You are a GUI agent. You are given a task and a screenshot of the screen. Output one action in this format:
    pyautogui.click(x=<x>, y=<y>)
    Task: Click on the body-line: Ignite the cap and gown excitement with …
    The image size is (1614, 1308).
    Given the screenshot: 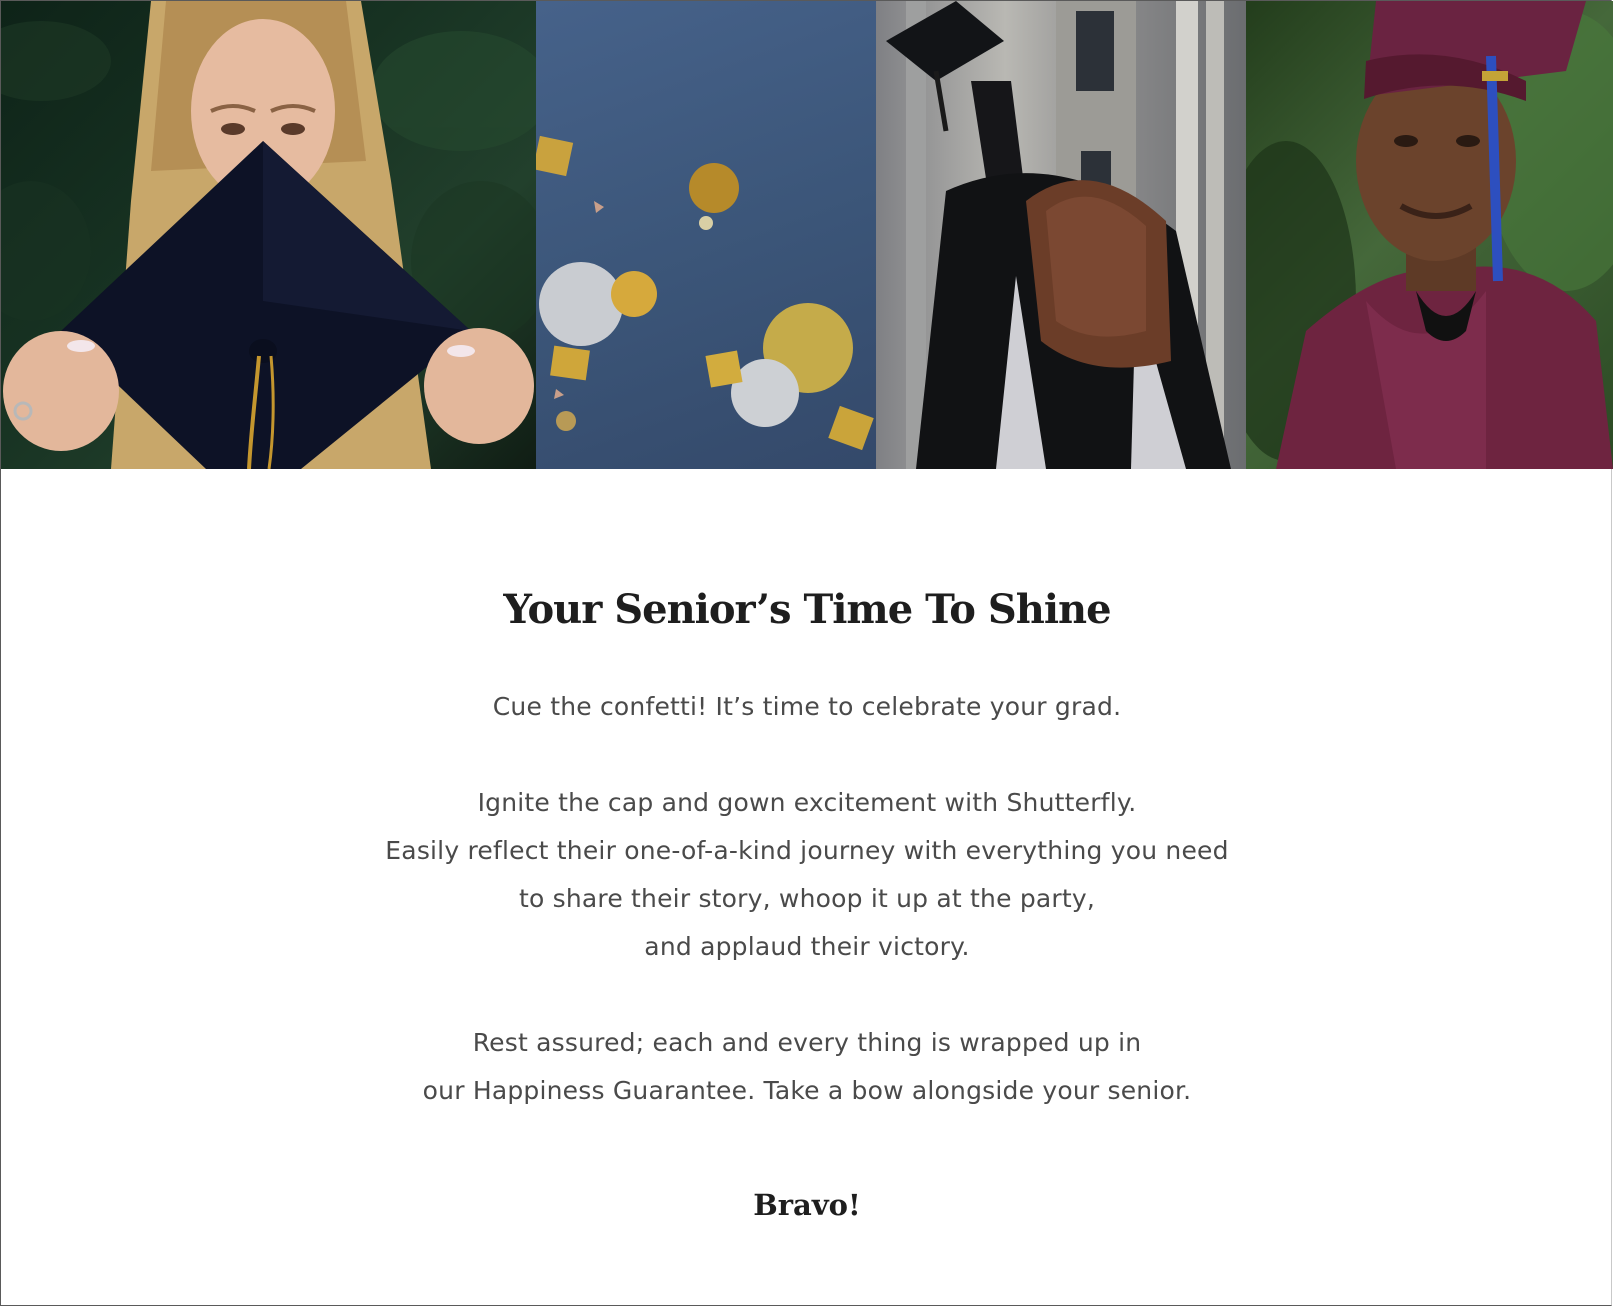 What is the action you would take?
    pyautogui.click(x=807, y=802)
    